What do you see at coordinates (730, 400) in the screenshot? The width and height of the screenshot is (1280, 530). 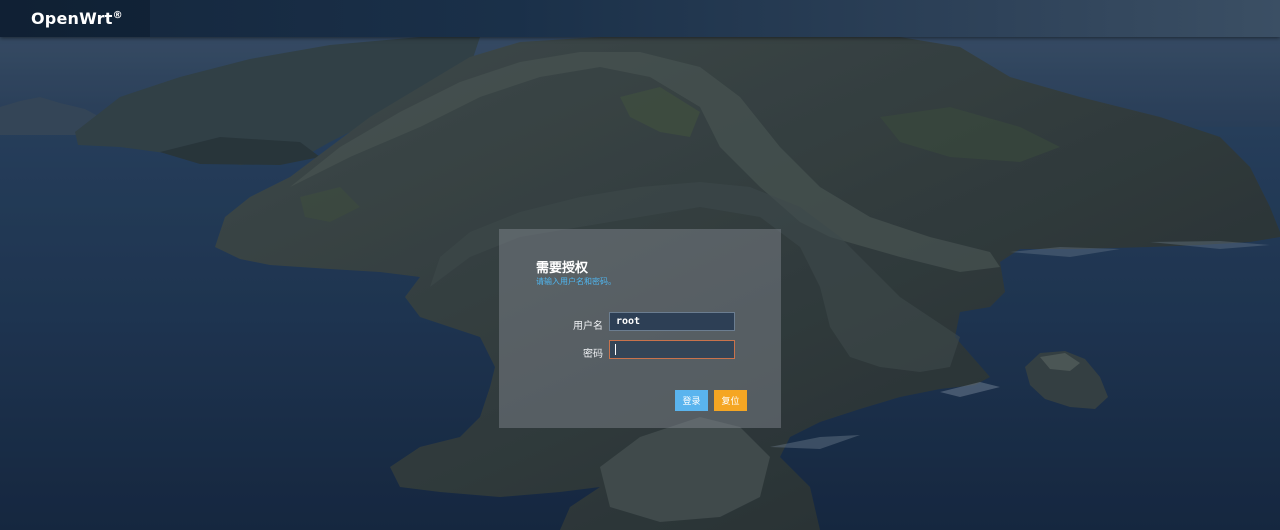 I see `reset-button: 复位` at bounding box center [730, 400].